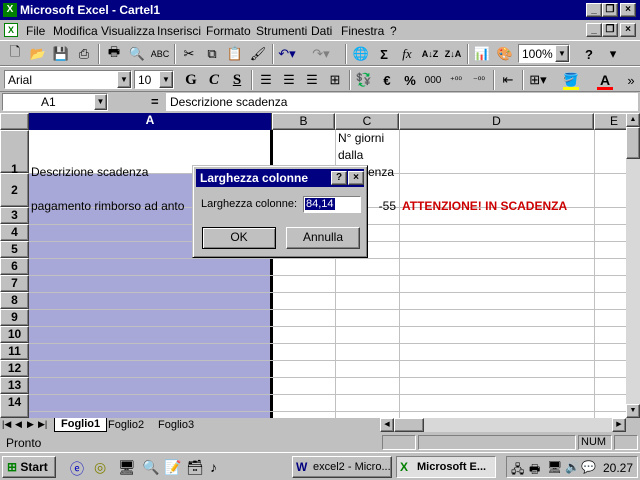 The image size is (640, 480). What do you see at coordinates (189, 54) in the screenshot?
I see `cut-icon: ✂` at bounding box center [189, 54].